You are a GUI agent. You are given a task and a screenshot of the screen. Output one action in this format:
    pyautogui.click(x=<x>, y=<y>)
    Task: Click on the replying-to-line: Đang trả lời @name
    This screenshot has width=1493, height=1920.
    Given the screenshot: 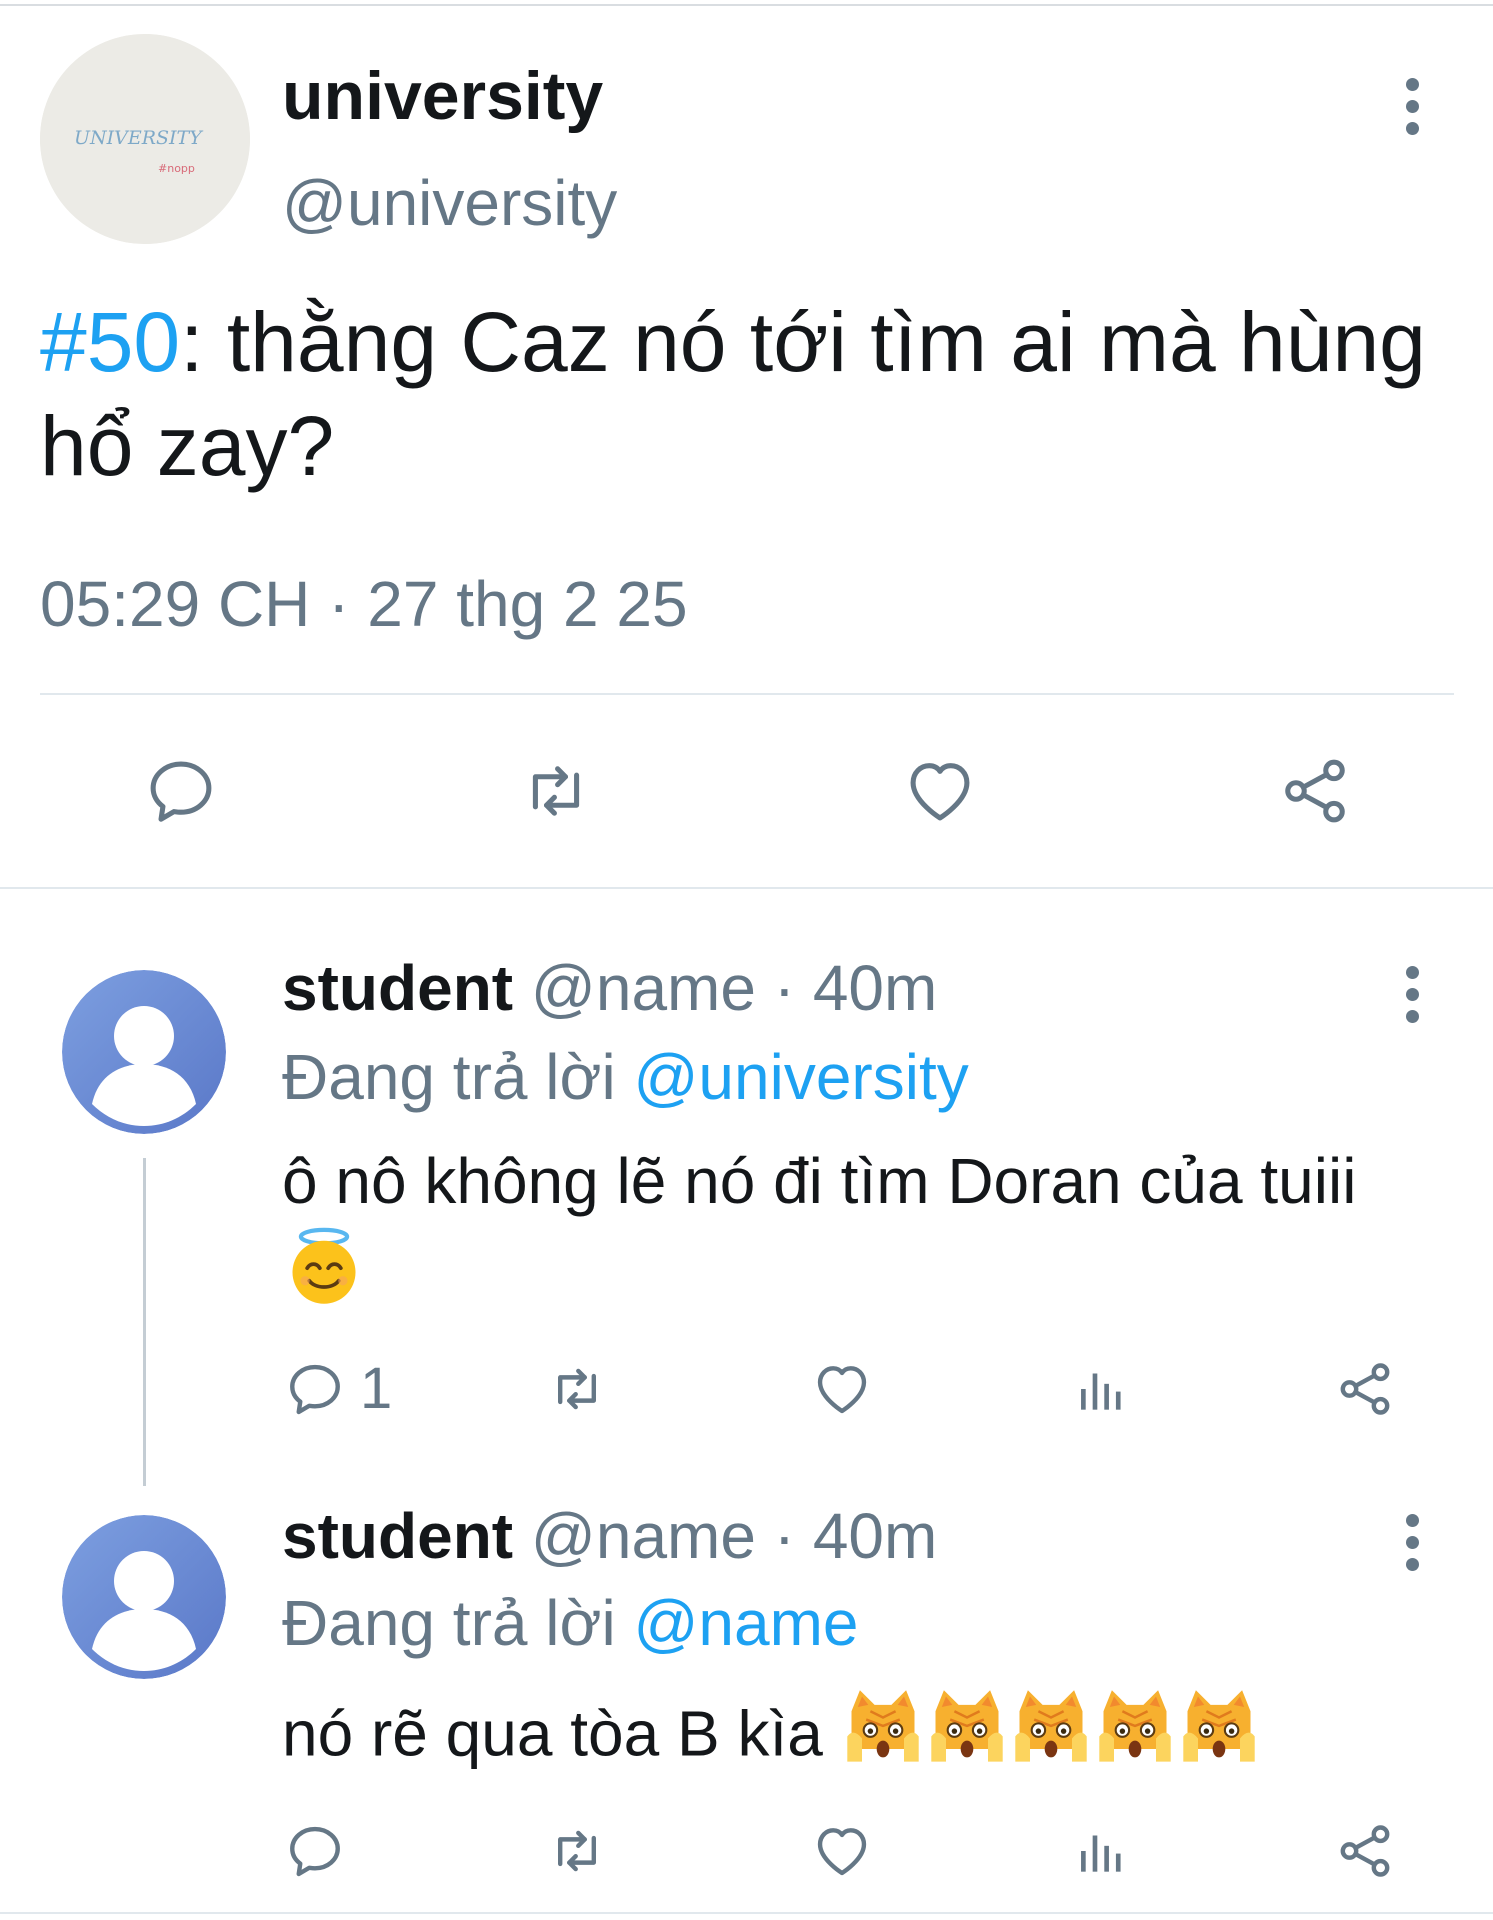 What is the action you would take?
    pyautogui.click(x=570, y=1623)
    